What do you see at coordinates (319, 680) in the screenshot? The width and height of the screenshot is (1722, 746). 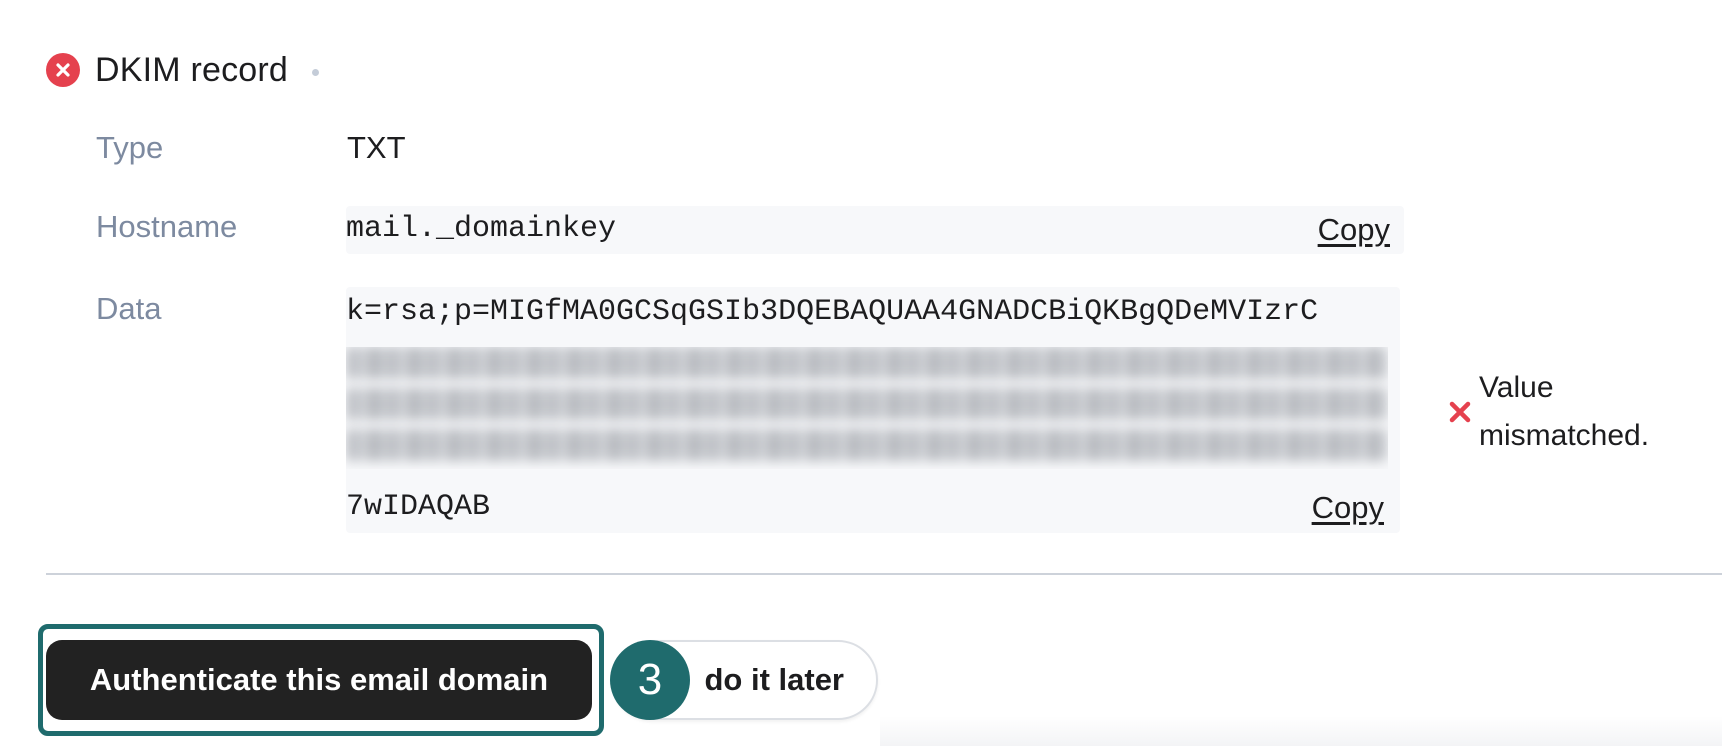 I see `authenticate-domain-button: Authenticate this email domain` at bounding box center [319, 680].